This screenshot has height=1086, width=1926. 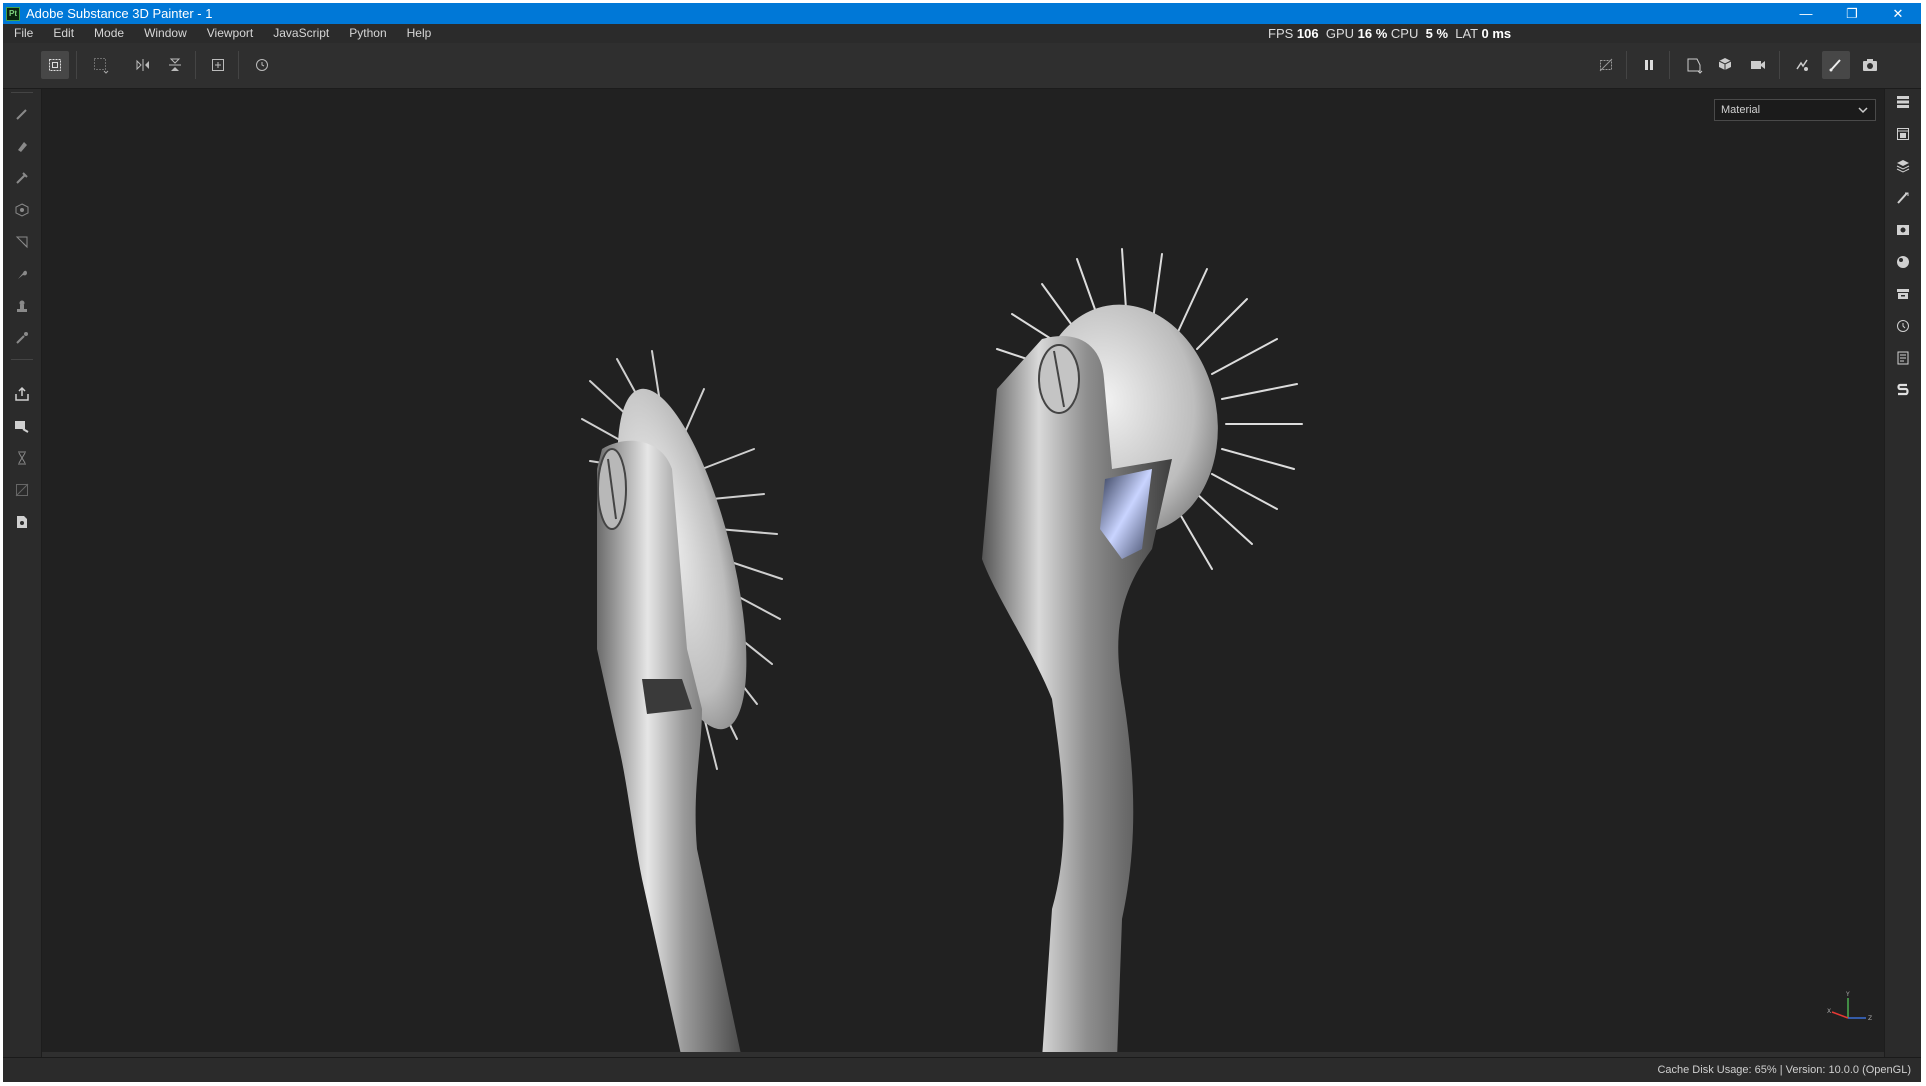 What do you see at coordinates (1902, 573) in the screenshot?
I see `panels-sidebar` at bounding box center [1902, 573].